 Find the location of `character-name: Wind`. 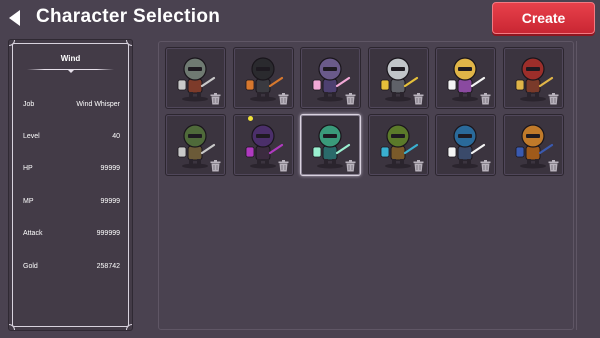

character-name: Wind is located at coordinates (70, 58).